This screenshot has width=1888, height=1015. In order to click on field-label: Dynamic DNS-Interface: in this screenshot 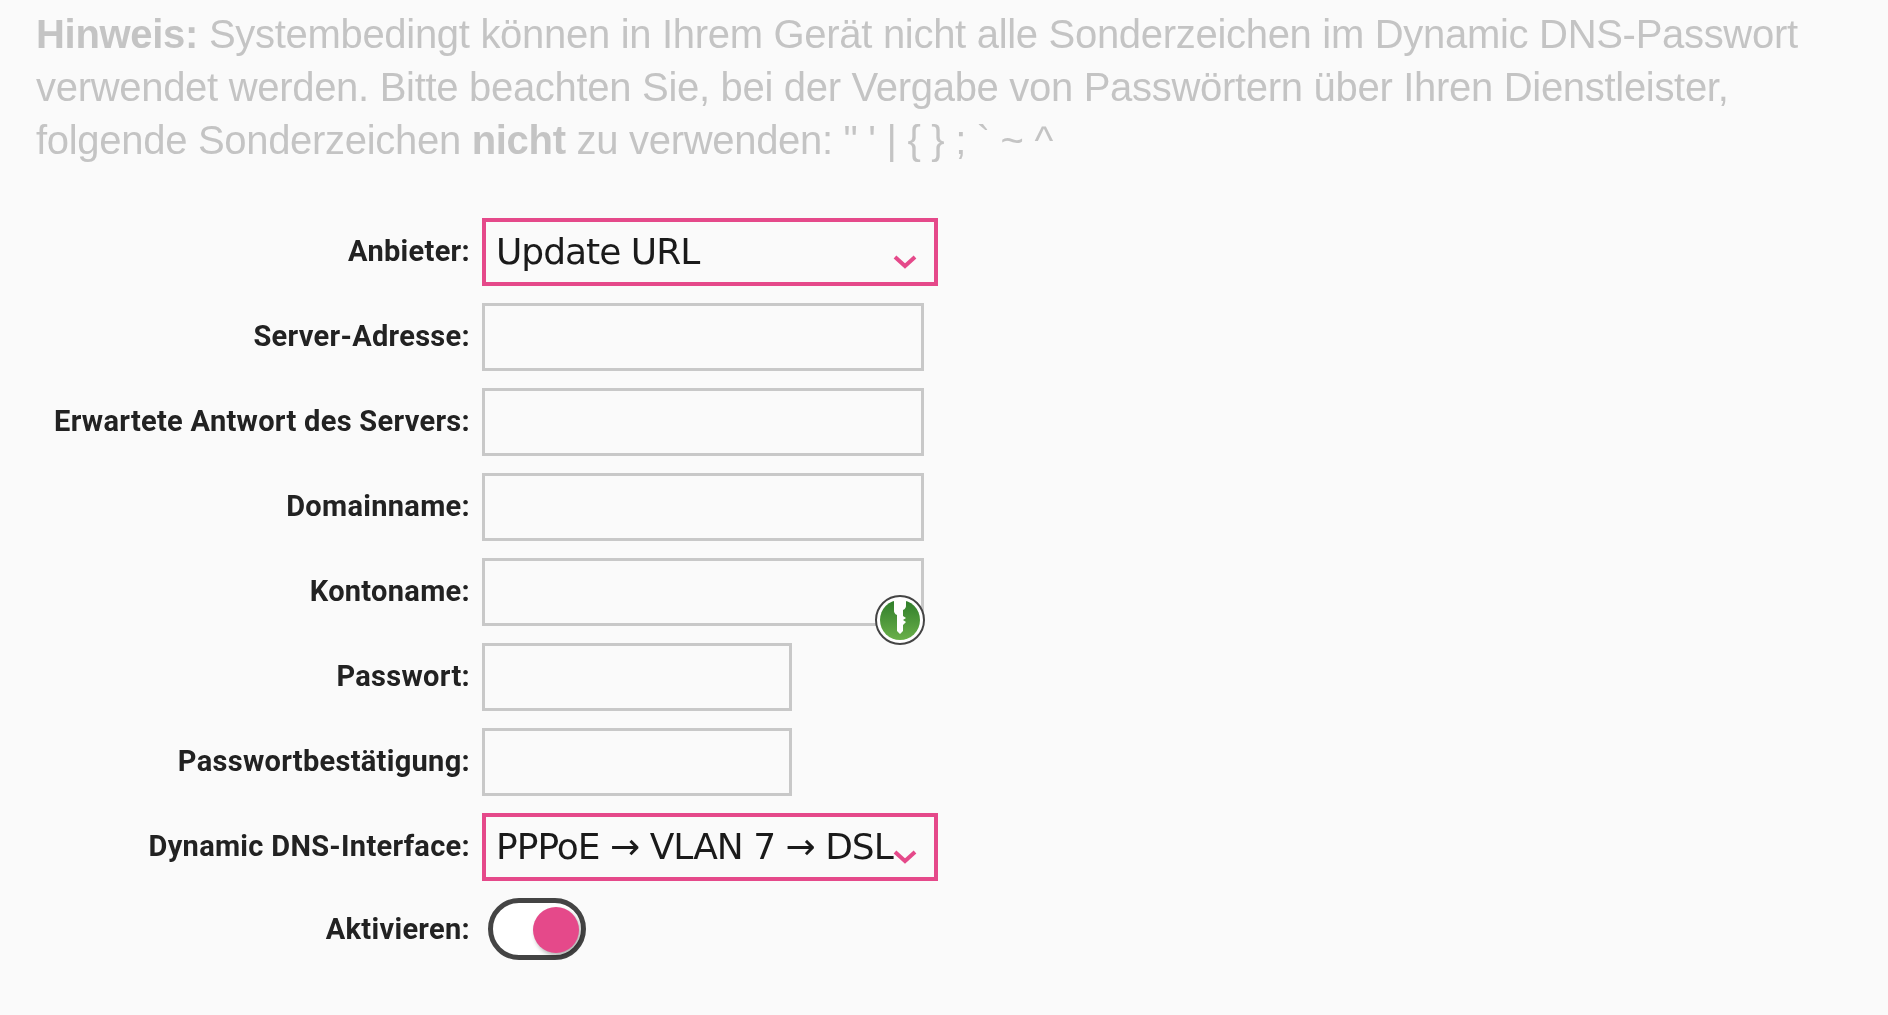, I will do `click(308, 847)`.